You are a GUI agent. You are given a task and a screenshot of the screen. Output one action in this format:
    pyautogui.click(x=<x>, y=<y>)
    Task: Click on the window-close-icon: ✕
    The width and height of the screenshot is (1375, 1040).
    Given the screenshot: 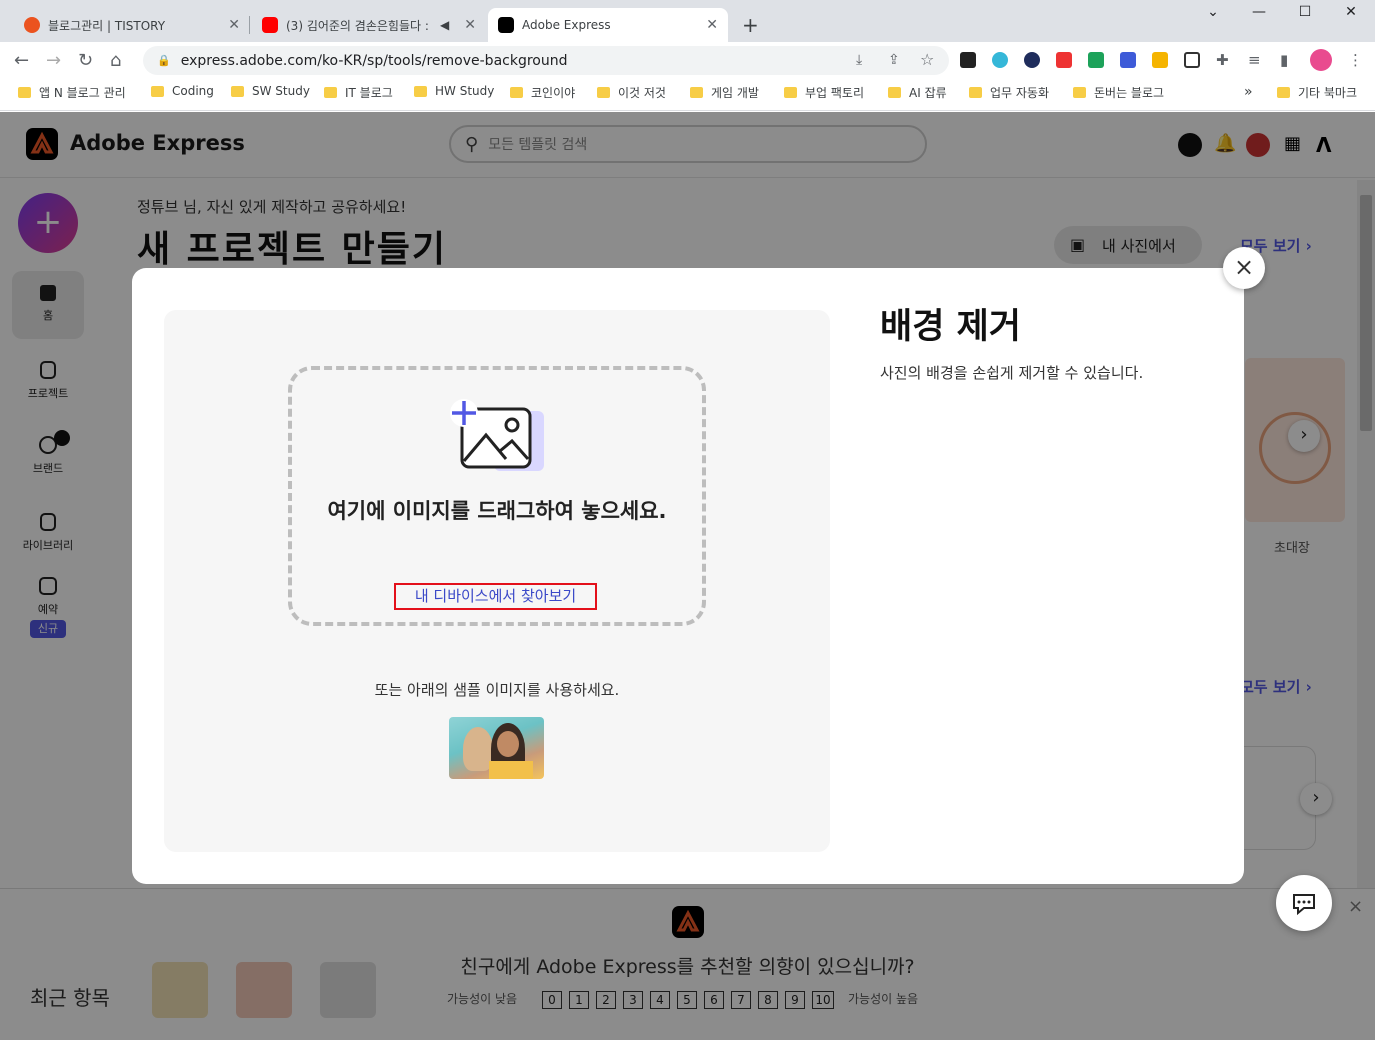 What is the action you would take?
    pyautogui.click(x=1351, y=12)
    